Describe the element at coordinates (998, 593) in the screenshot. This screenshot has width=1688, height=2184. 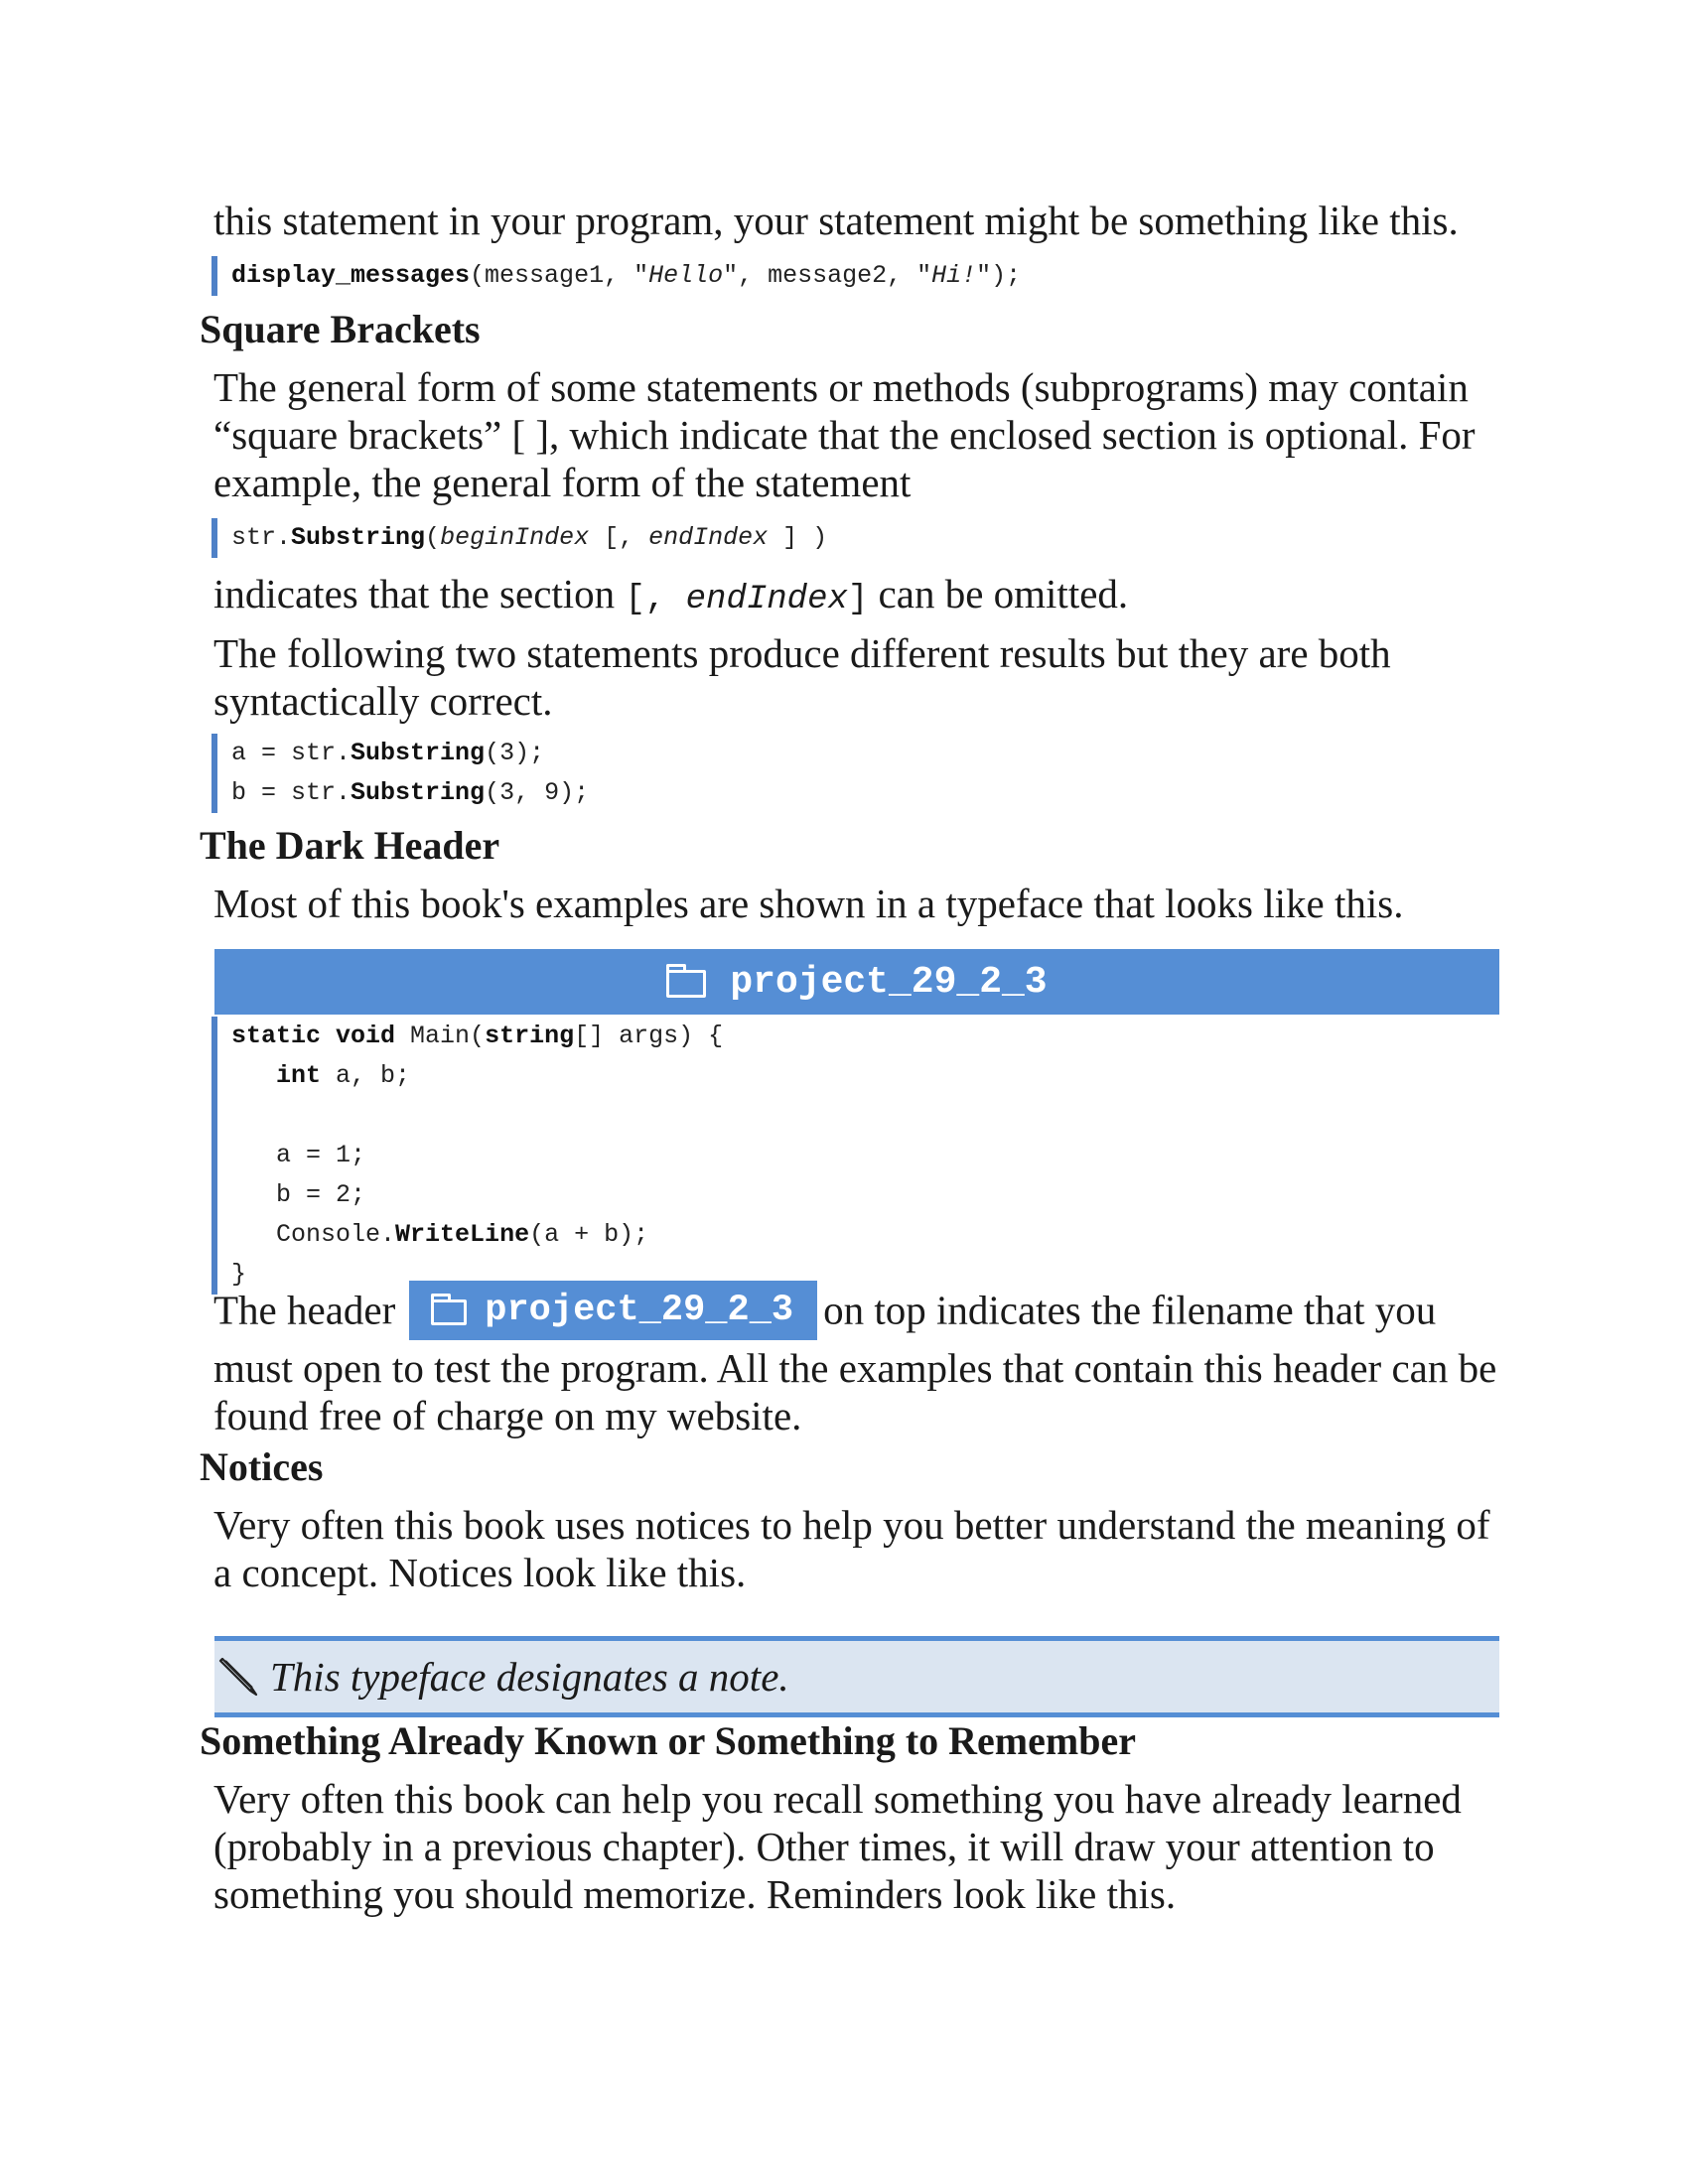
I see `text-run: can be omitted.` at that location.